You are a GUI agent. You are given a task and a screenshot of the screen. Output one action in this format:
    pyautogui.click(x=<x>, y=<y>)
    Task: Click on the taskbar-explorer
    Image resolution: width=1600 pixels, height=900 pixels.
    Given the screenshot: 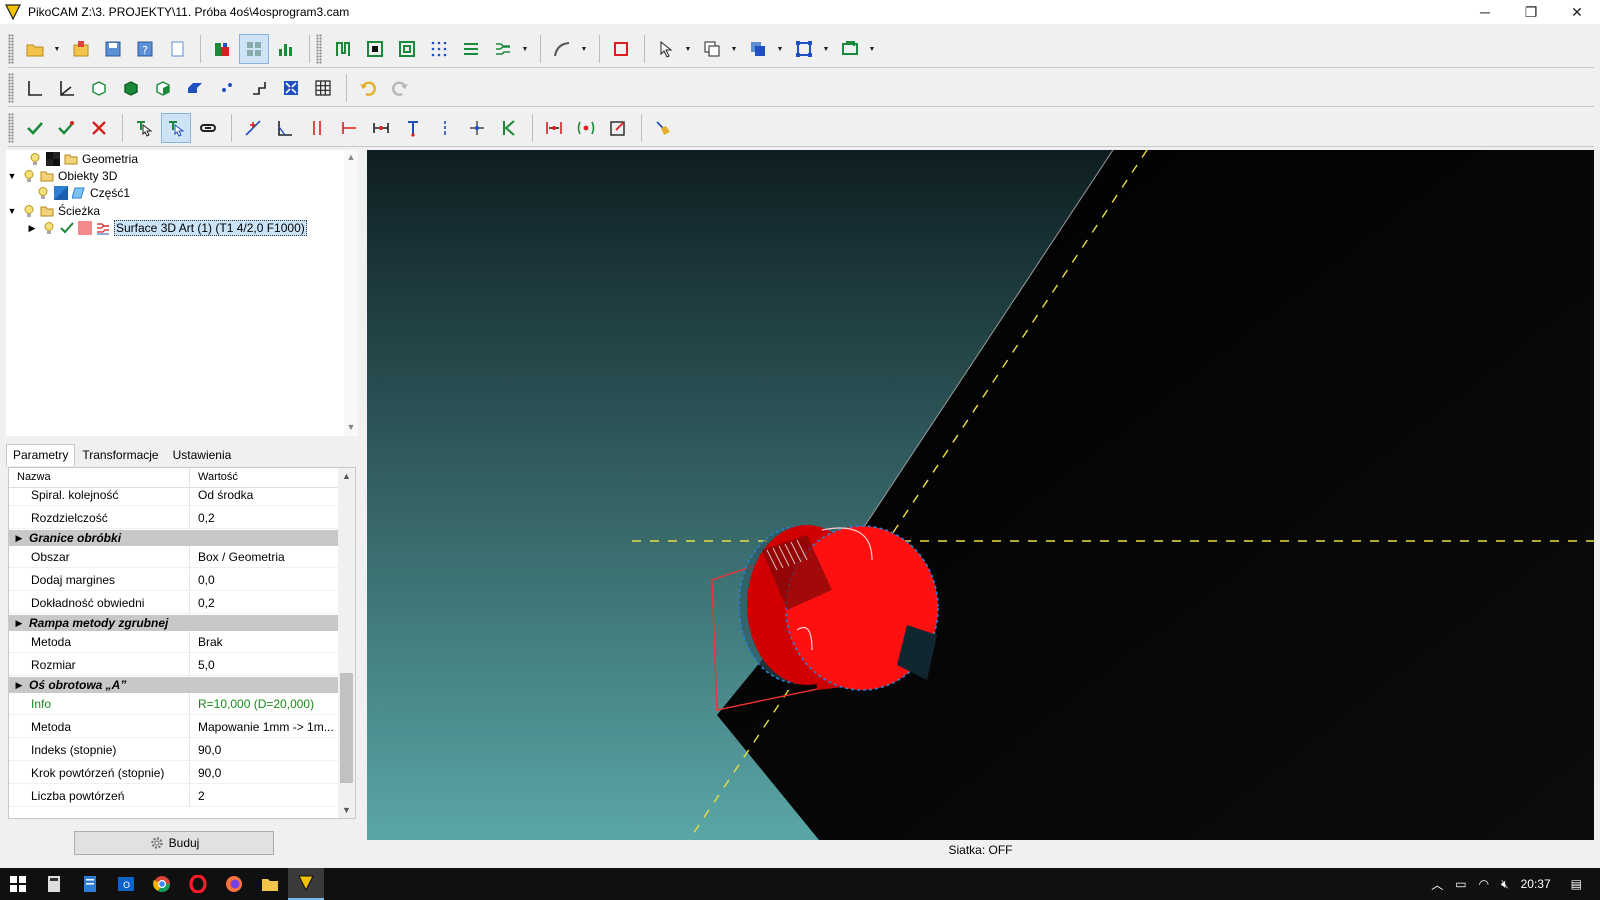 What is the action you would take?
    pyautogui.click(x=270, y=884)
    